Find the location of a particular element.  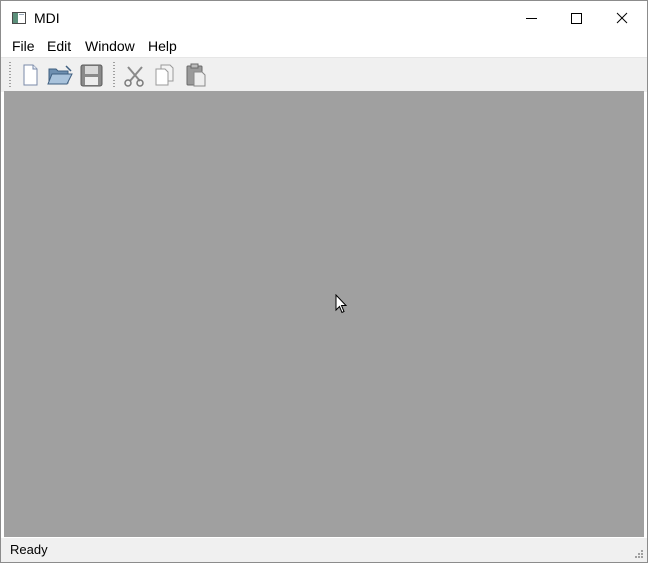

mouse-cursor-icon is located at coordinates (341, 304).